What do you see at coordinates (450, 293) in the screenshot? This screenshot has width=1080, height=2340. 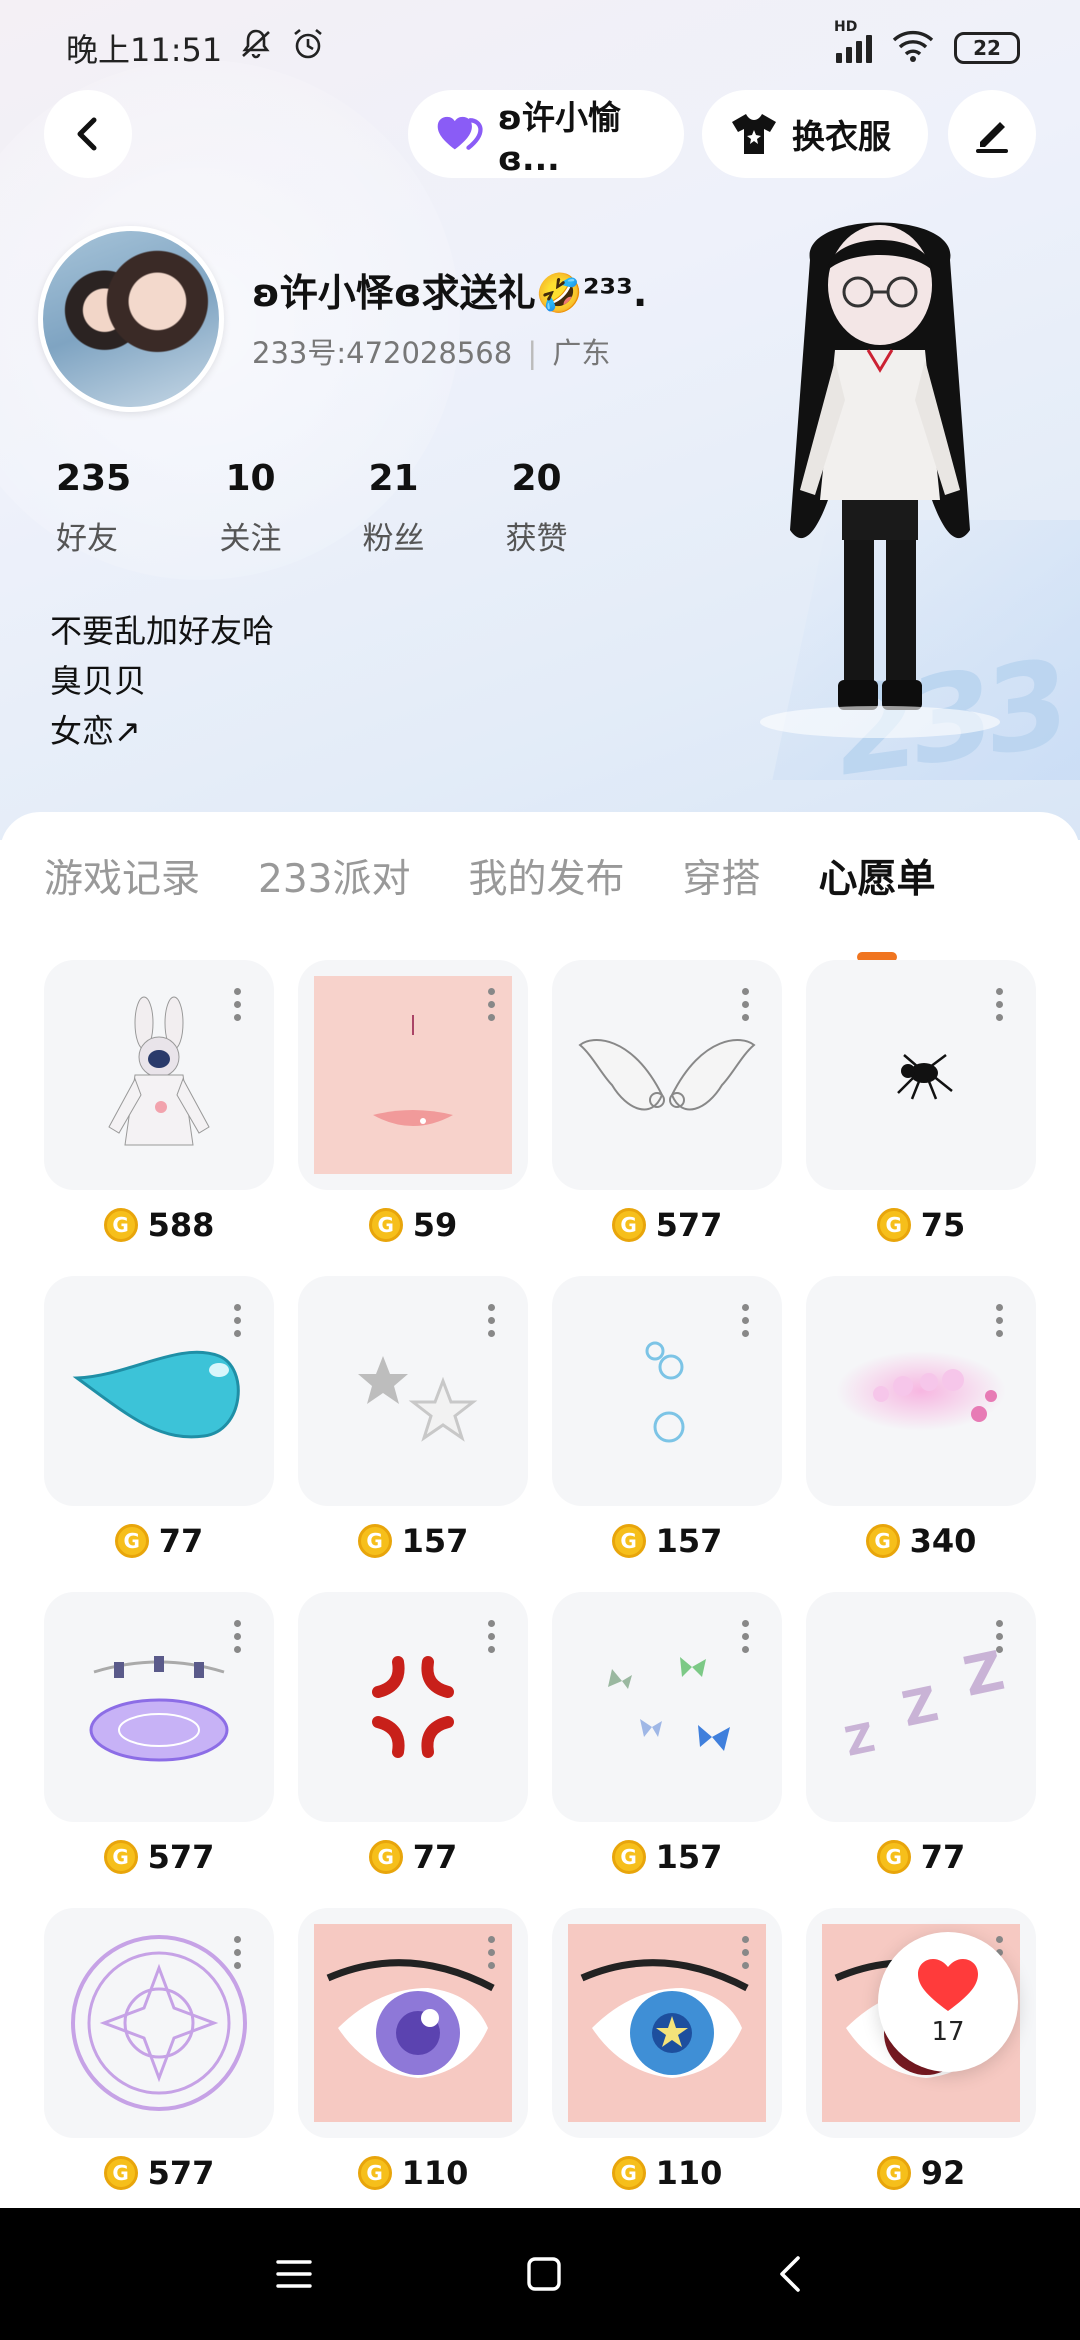 I see `username: ʚ许小怿ɞ求送礼🤣²³³.` at bounding box center [450, 293].